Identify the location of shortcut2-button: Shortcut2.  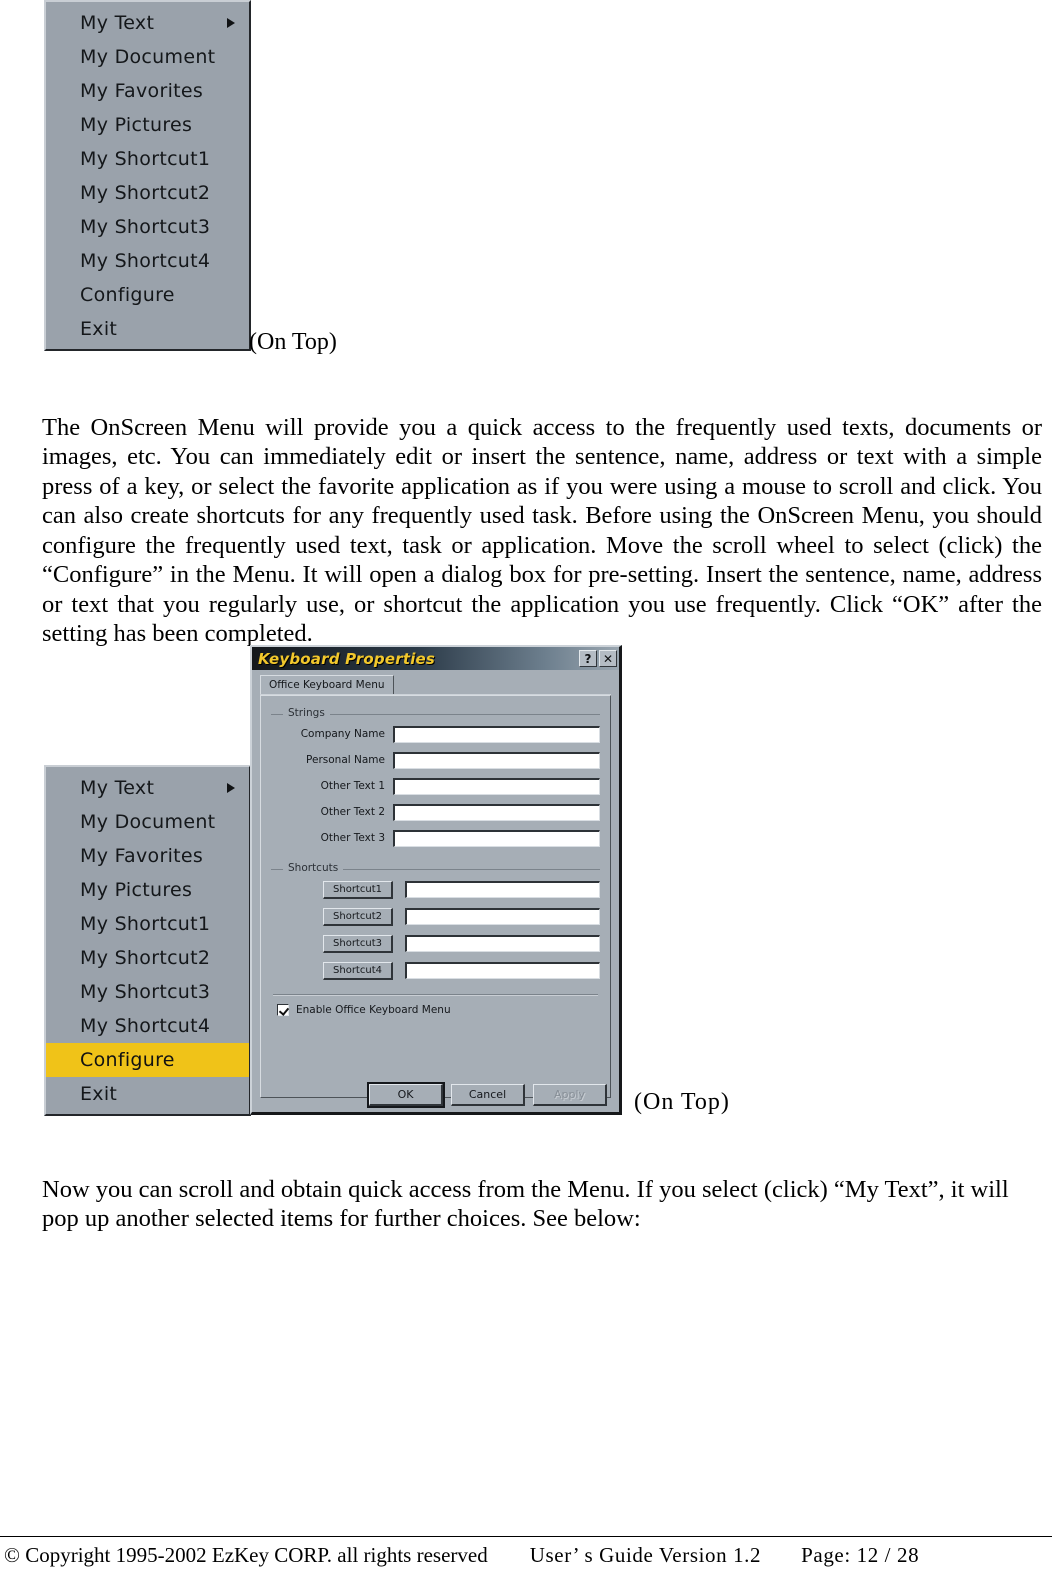
(358, 916).